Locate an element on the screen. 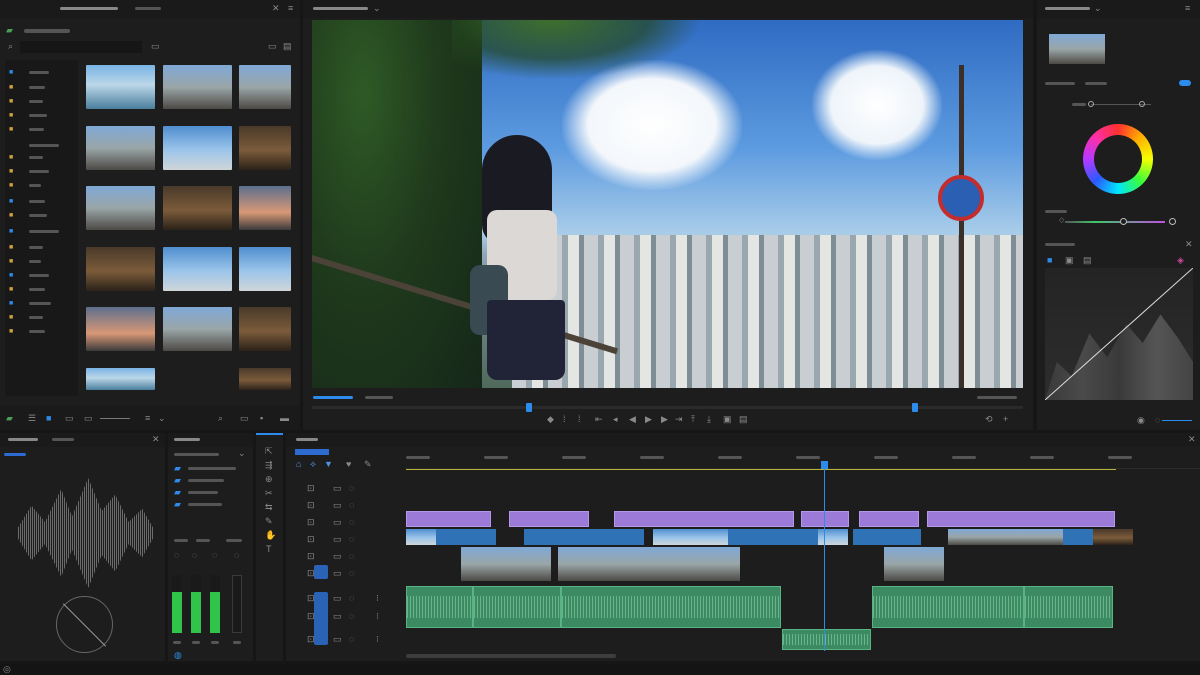 The image size is (1200, 675). project-tab-secondary is located at coordinates (148, 8).